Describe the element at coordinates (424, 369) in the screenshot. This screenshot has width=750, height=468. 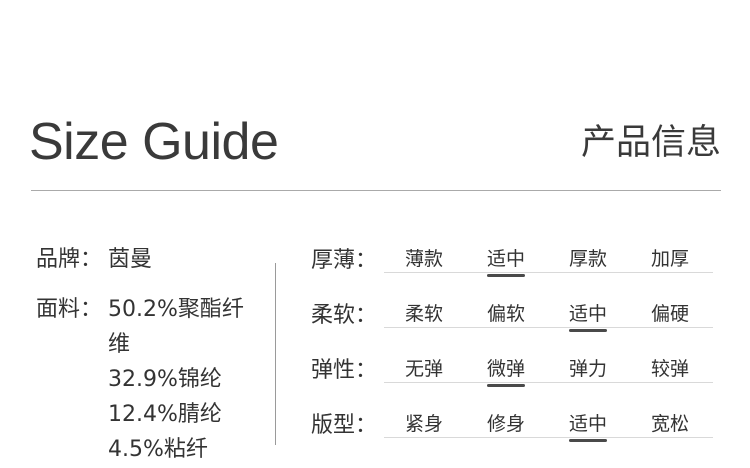
I see `option-label: 无弹` at that location.